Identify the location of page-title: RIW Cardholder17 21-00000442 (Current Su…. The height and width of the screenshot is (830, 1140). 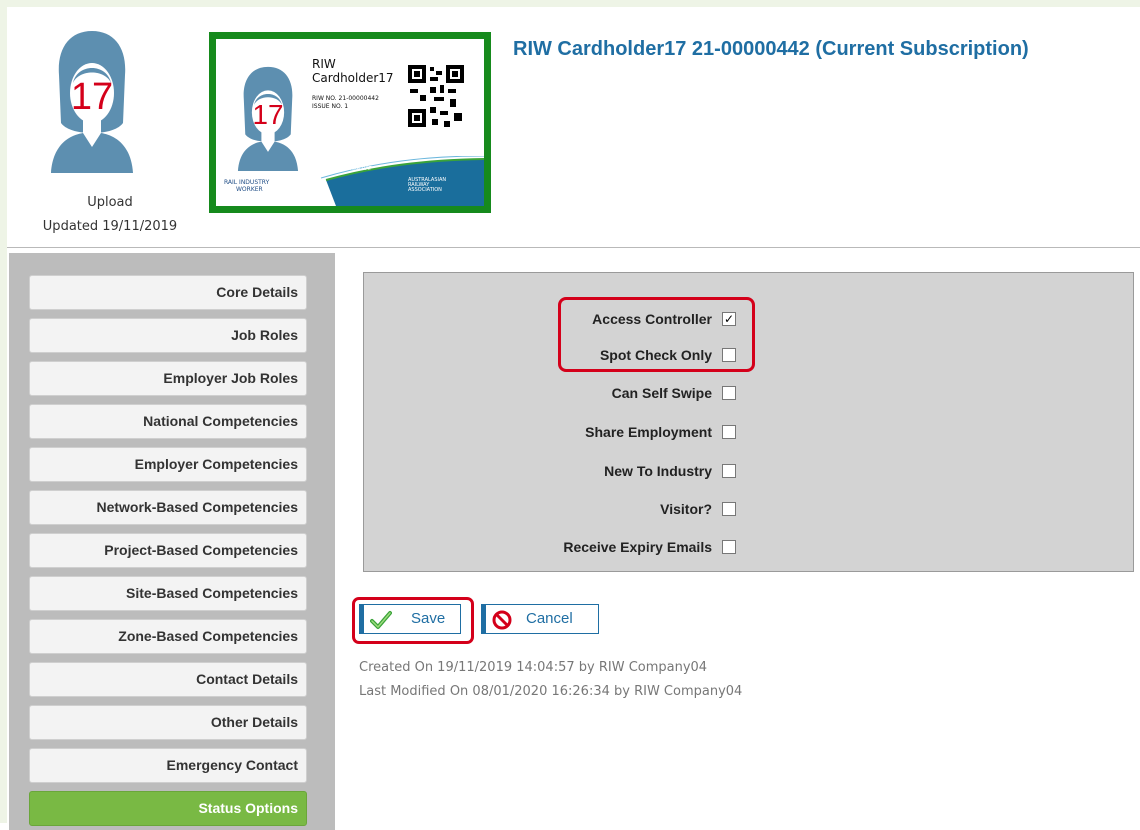
(771, 49).